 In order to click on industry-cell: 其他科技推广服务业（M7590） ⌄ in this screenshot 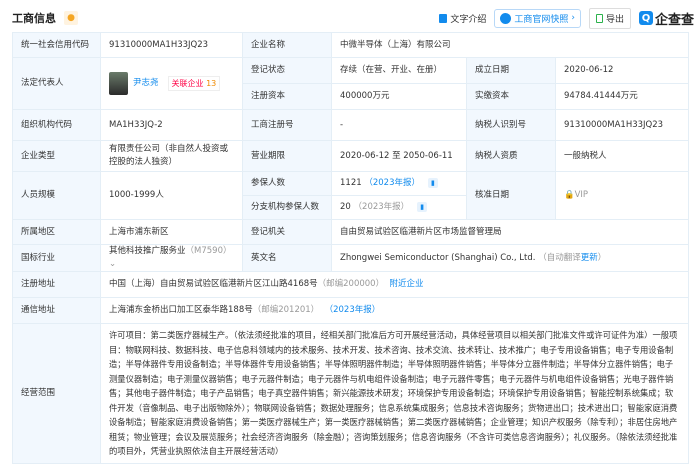, I will do `click(171, 258)`.